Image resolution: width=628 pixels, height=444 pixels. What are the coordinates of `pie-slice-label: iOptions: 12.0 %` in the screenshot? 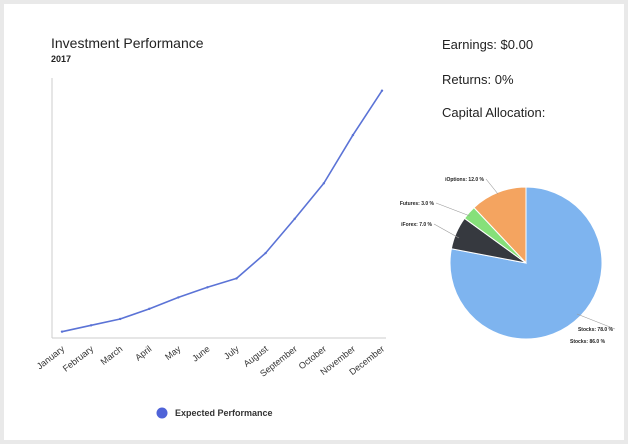 It's located at (464, 180).